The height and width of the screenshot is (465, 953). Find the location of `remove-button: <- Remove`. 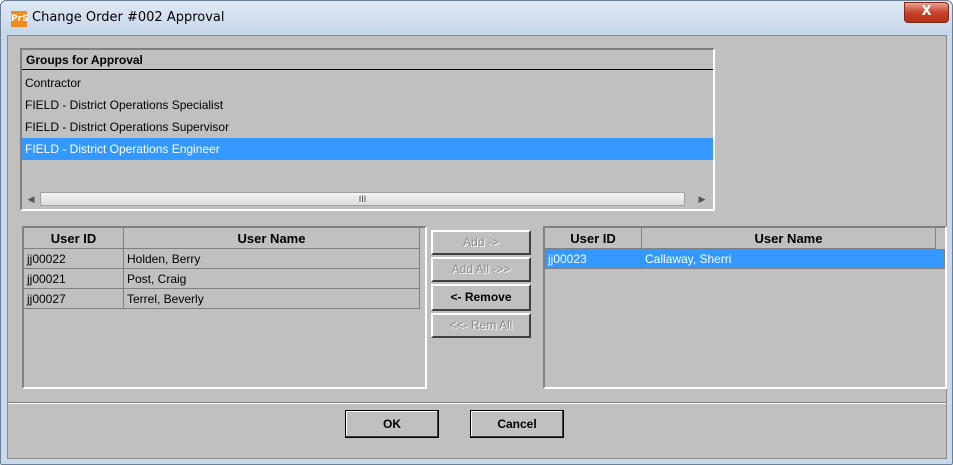

remove-button: <- Remove is located at coordinates (481, 297).